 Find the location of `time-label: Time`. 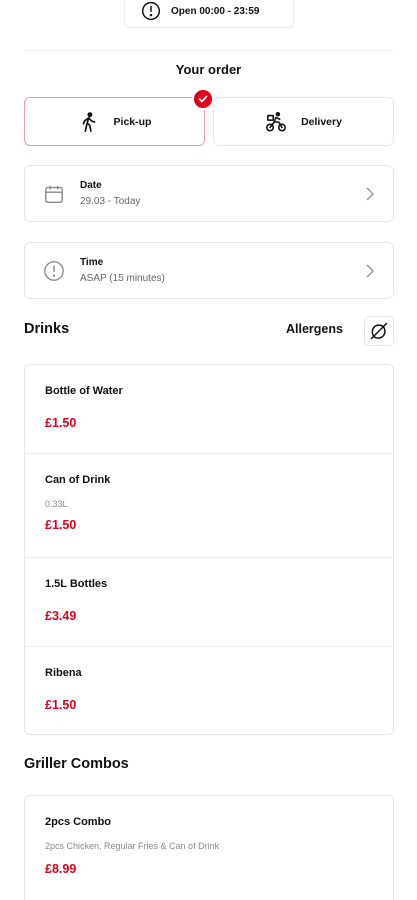

time-label: Time is located at coordinates (92, 262).